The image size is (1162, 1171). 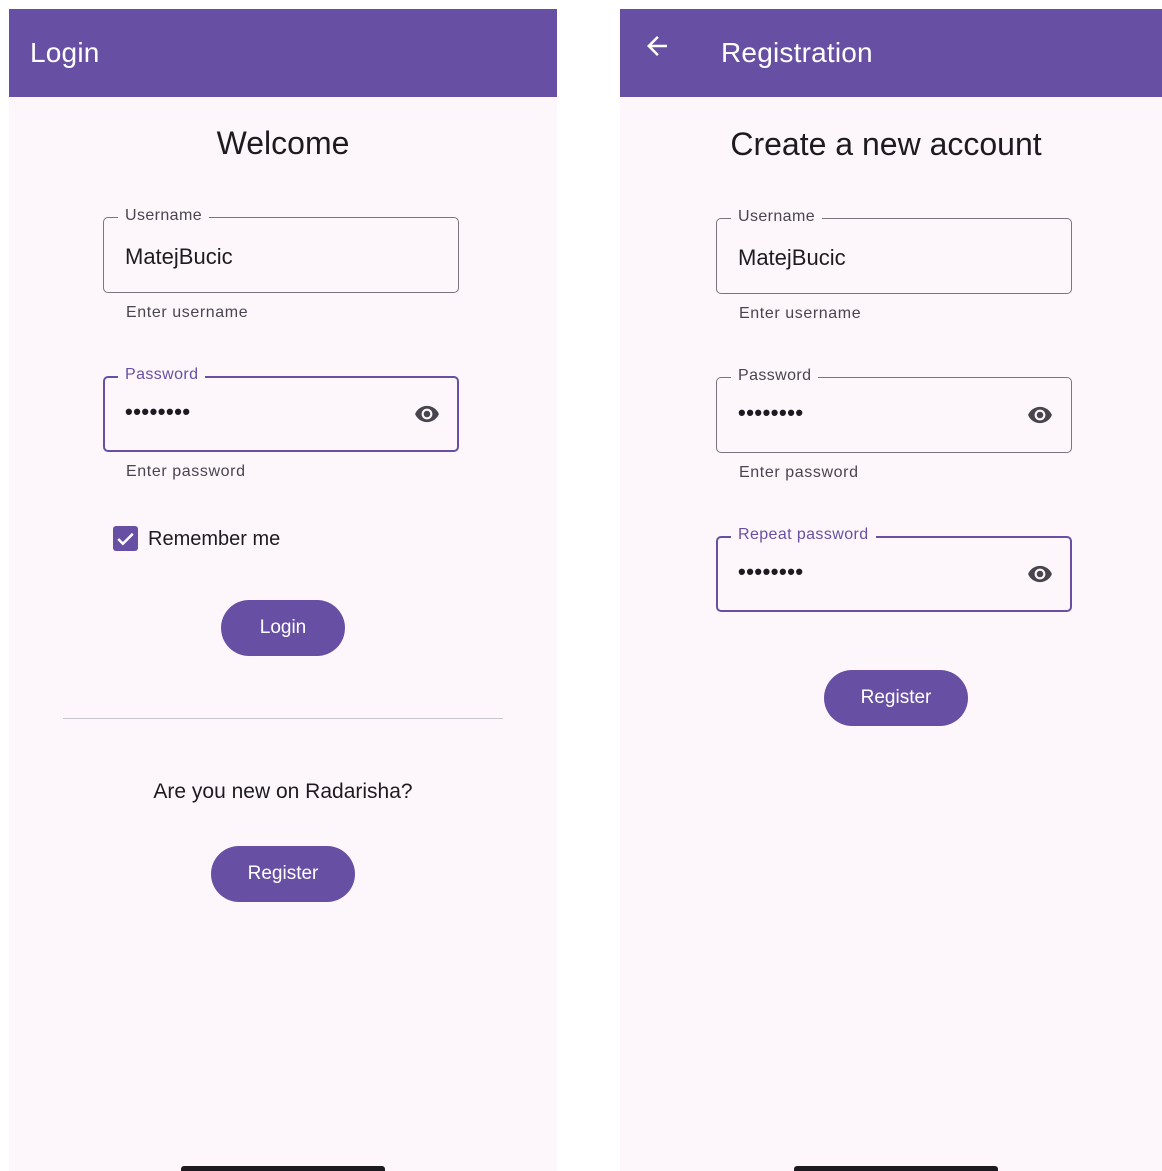 I want to click on login-username-value: MatejBucic, so click(x=179, y=257).